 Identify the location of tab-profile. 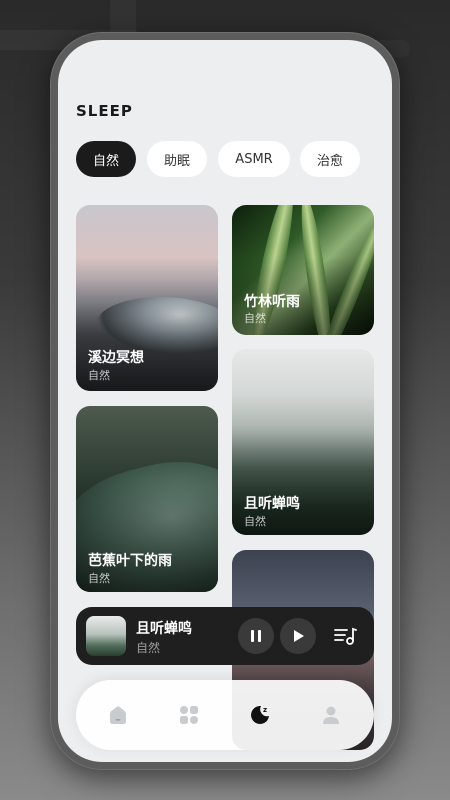
(331, 715).